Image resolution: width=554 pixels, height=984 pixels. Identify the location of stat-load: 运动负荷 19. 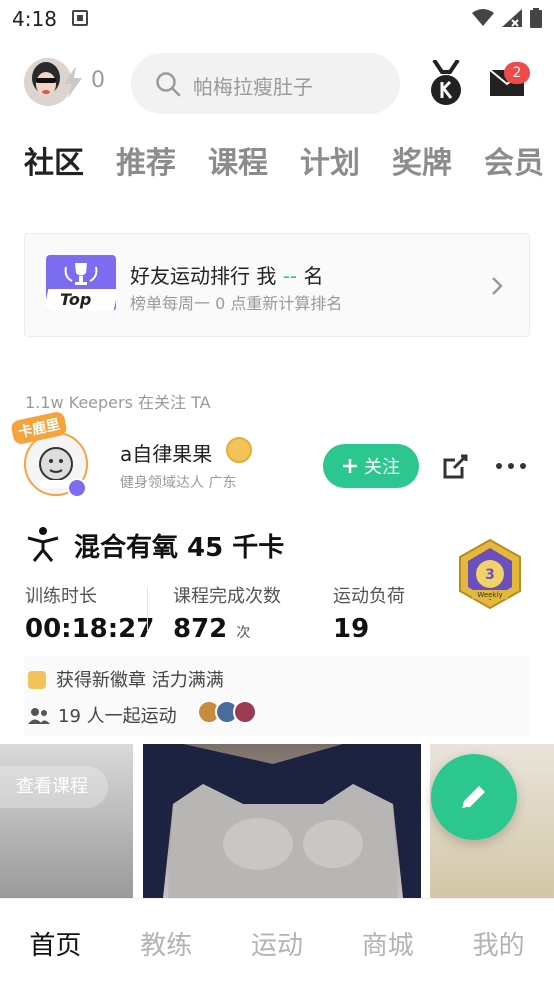
(369, 613).